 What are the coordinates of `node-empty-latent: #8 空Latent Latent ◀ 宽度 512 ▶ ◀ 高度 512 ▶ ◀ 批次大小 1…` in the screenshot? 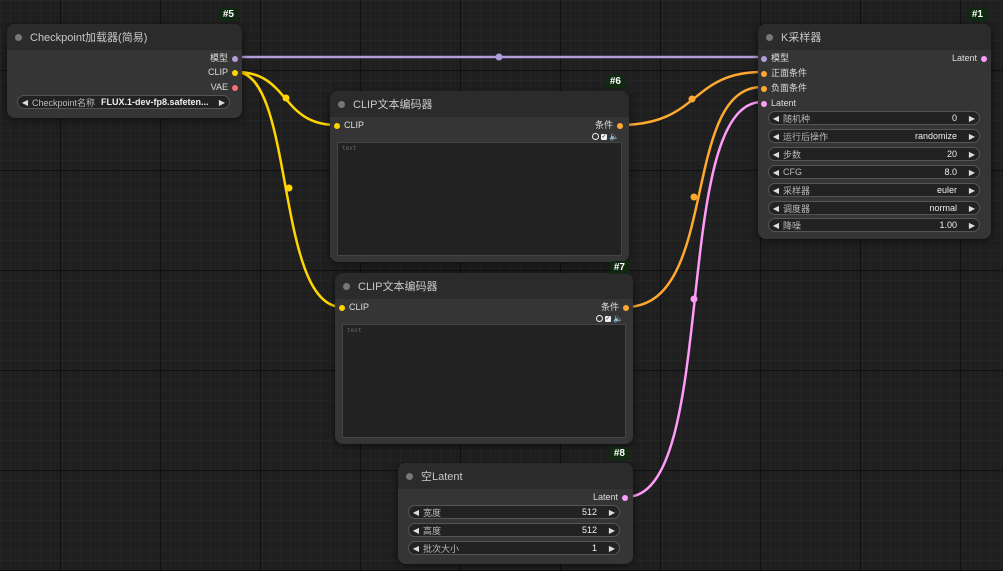 It's located at (515, 505).